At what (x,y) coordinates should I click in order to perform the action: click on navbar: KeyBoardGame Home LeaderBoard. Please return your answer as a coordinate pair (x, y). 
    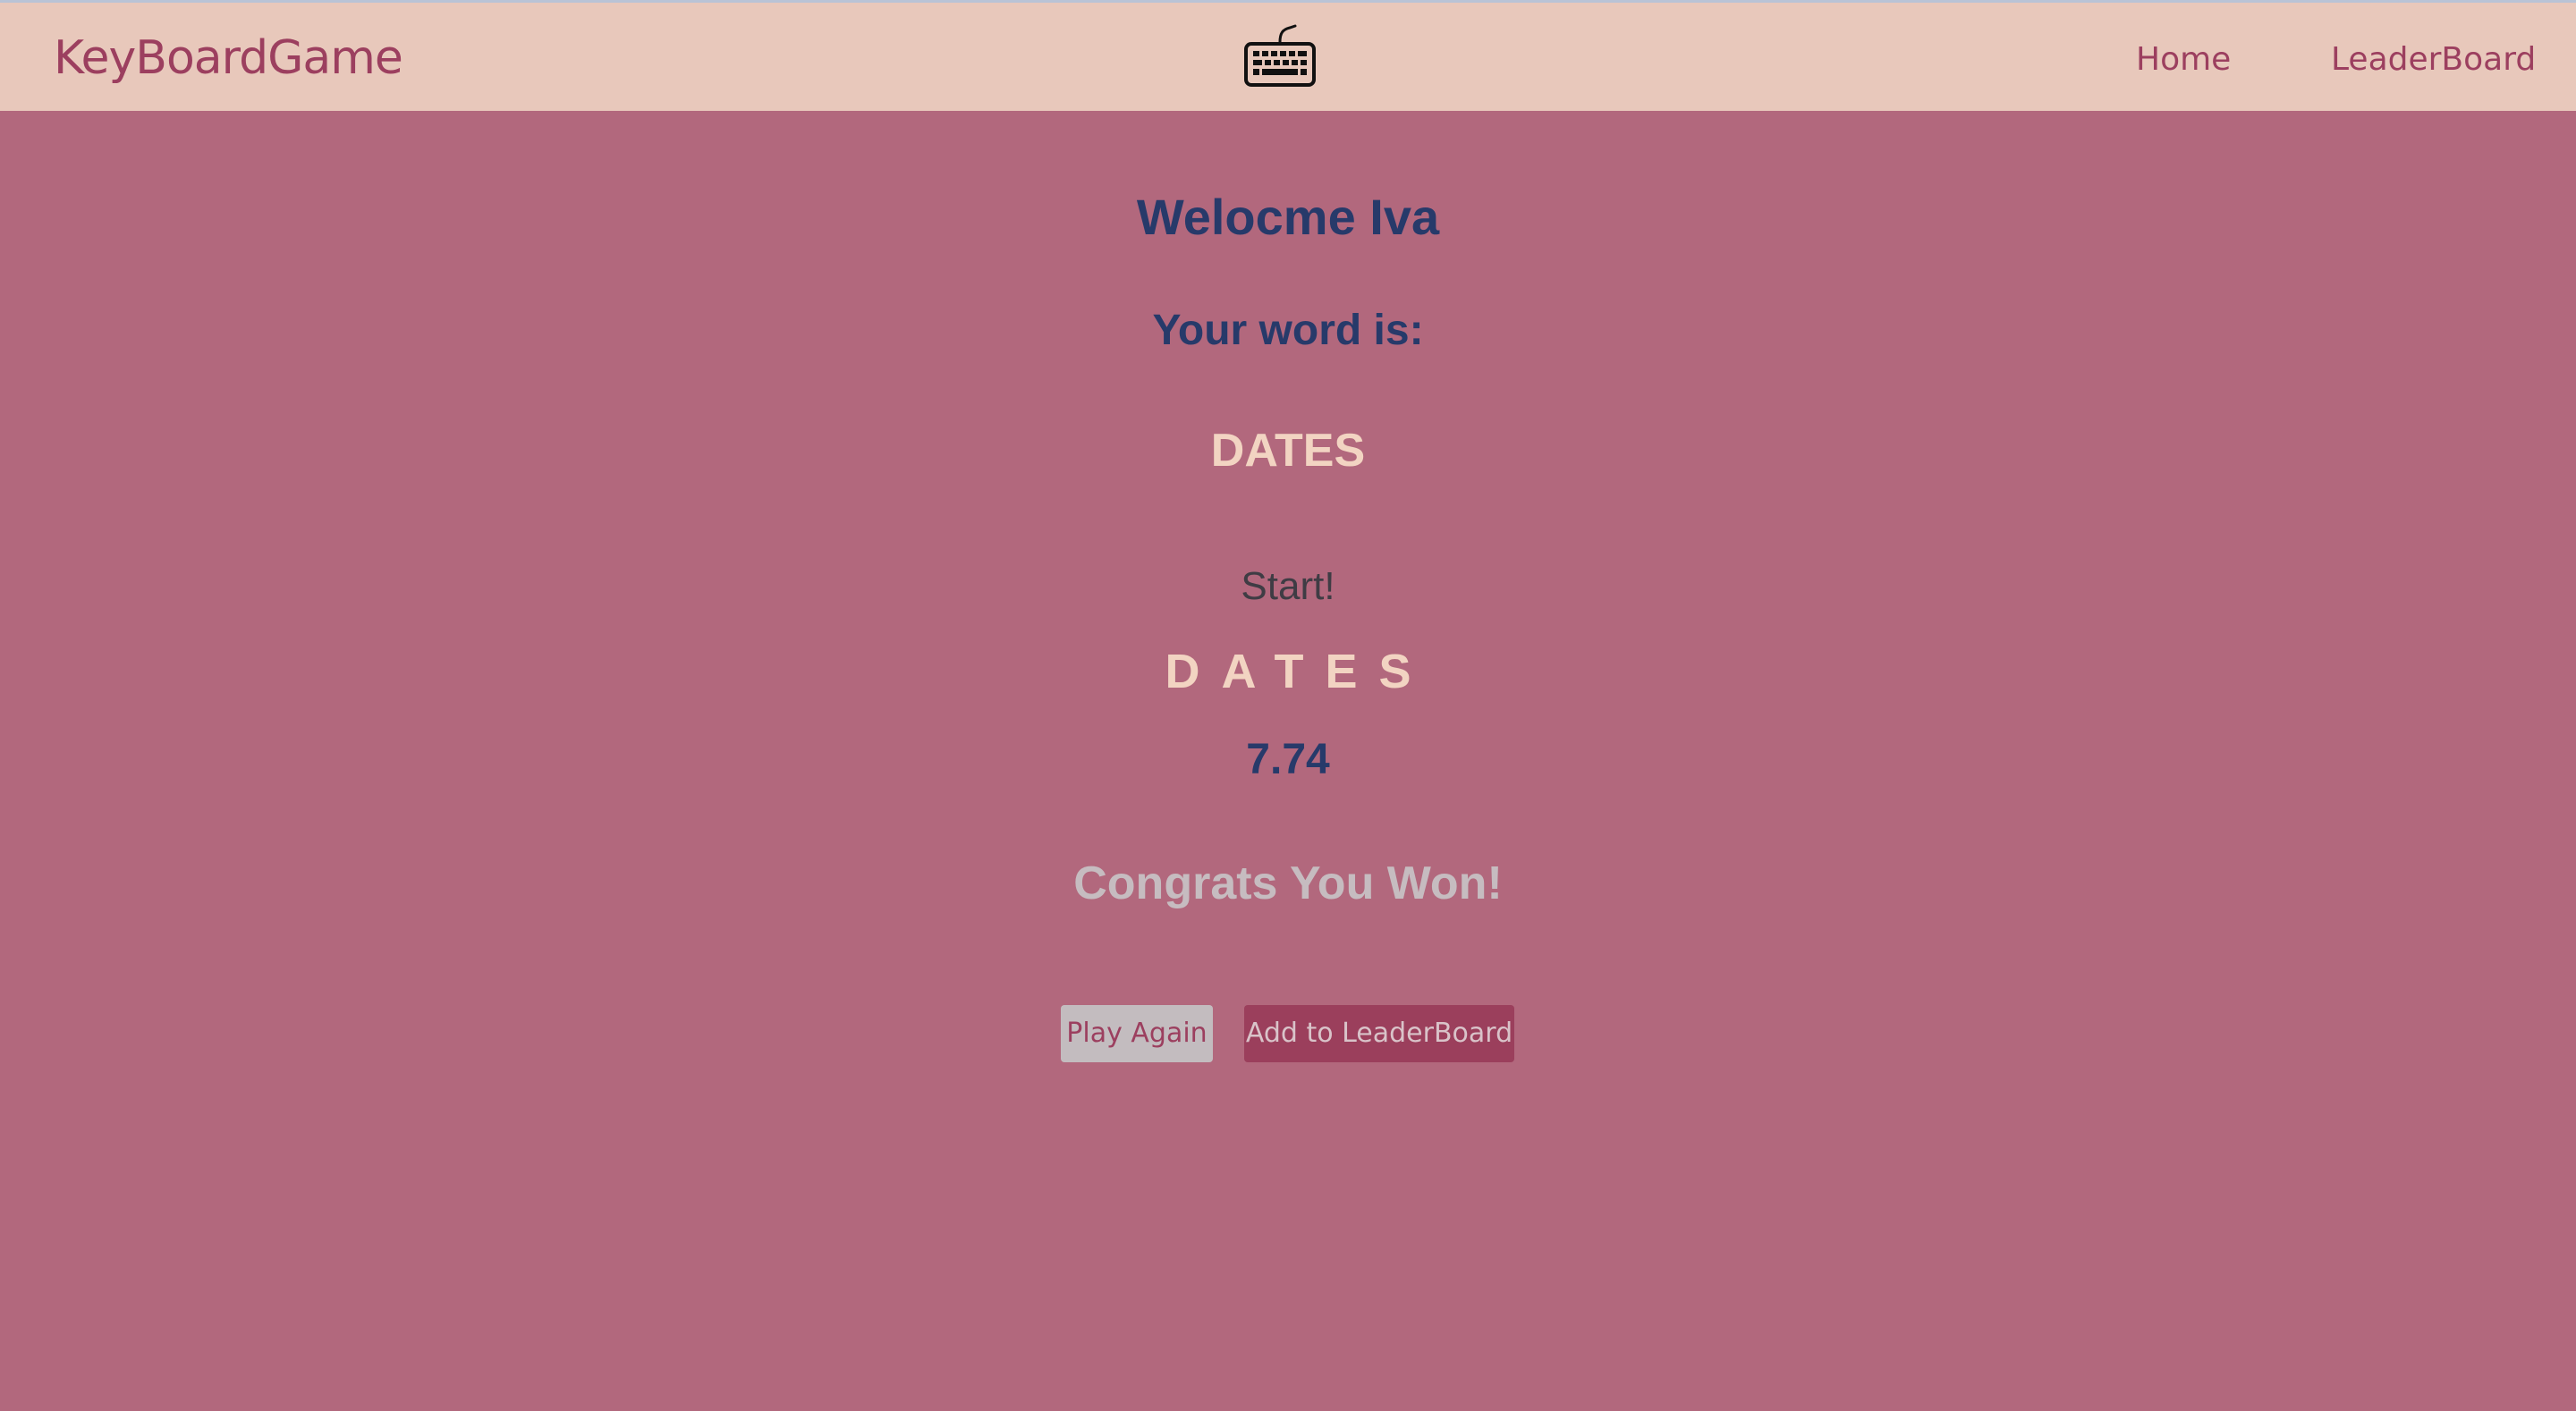
    Looking at the image, I should click on (1288, 57).